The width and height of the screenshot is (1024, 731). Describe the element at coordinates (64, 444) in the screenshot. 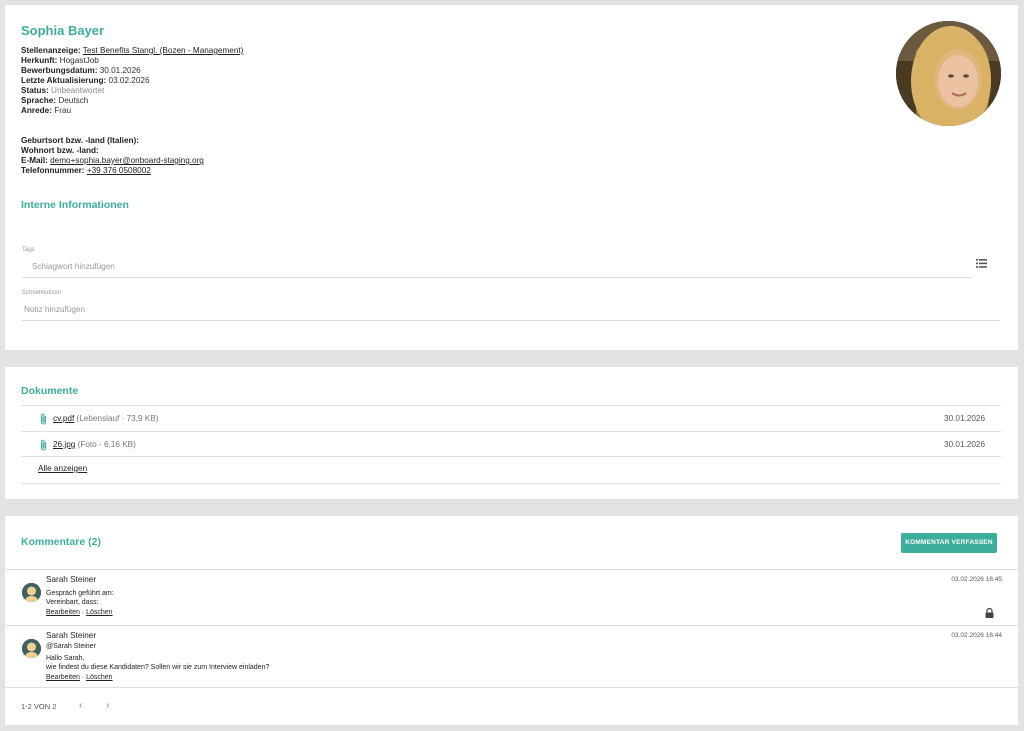

I see `document-link: 26.jpg` at that location.